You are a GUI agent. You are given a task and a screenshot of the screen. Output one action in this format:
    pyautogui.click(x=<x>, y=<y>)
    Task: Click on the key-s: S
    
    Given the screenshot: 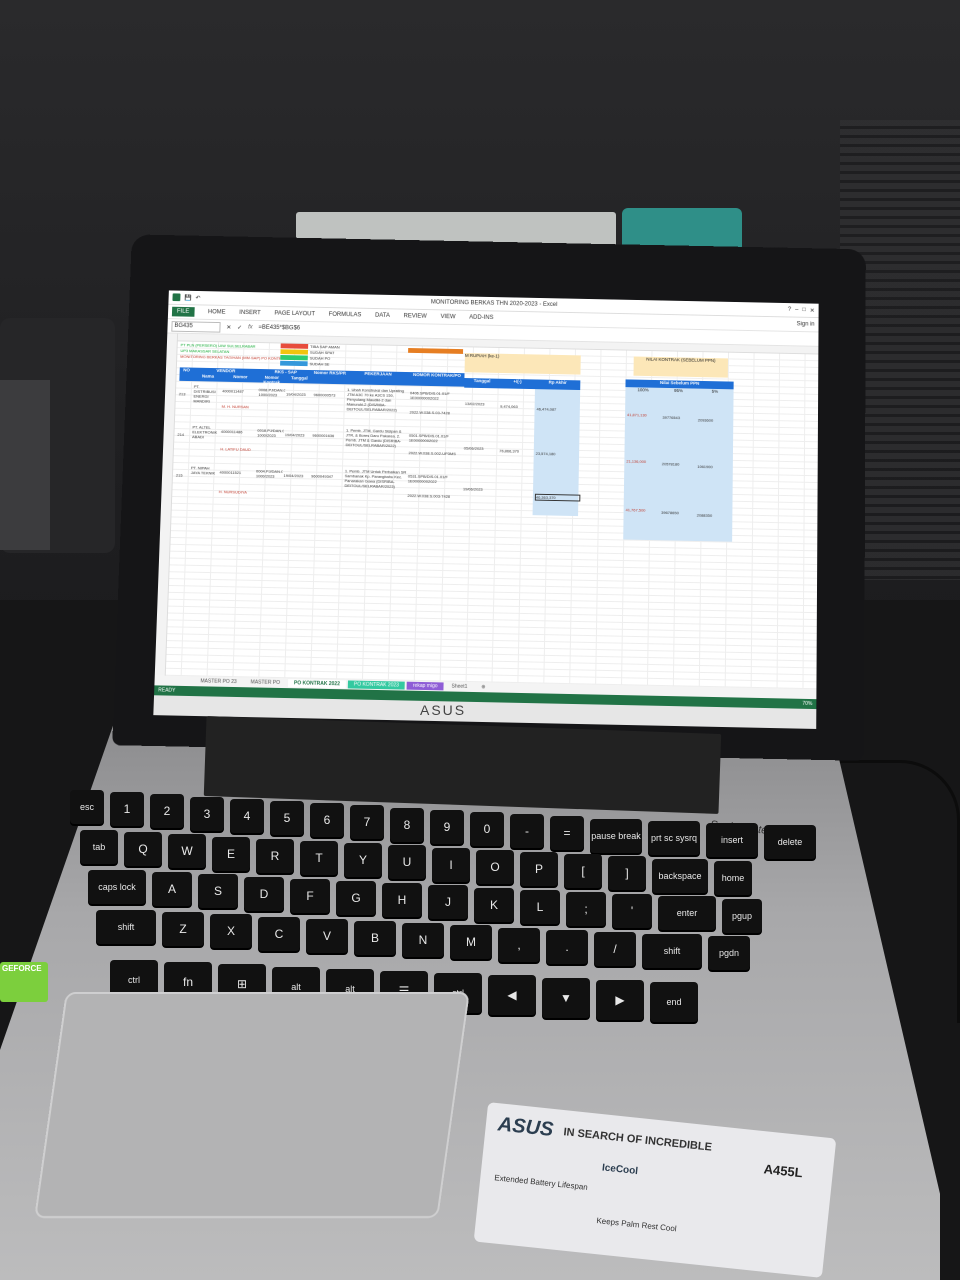 What is the action you would take?
    pyautogui.click(x=218, y=891)
    